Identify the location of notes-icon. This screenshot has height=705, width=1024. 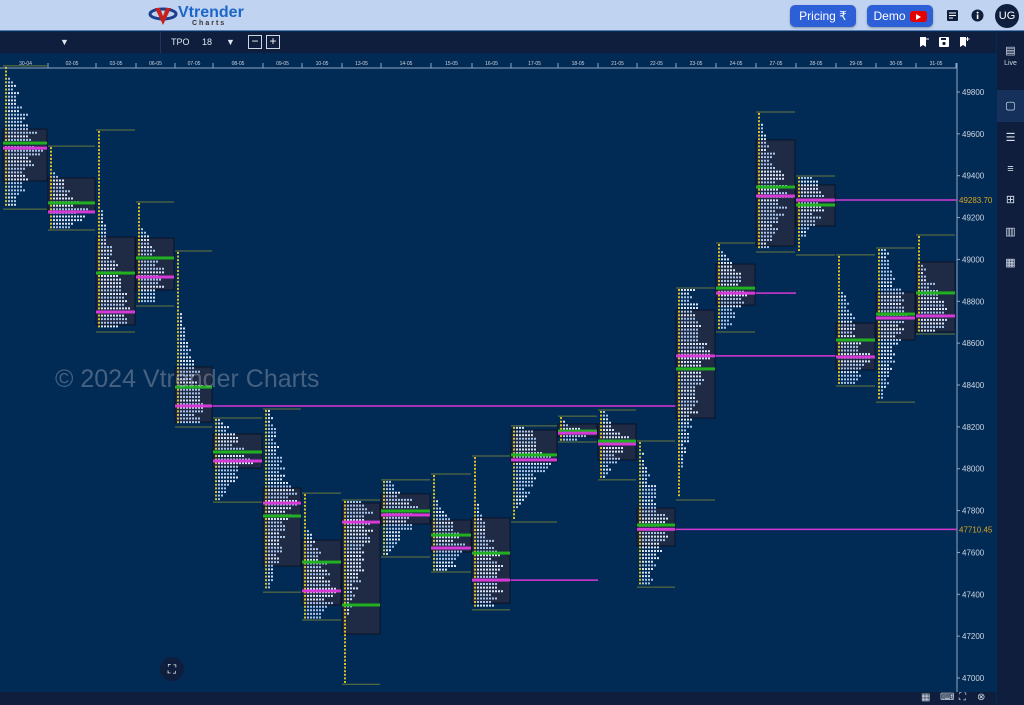
(952, 15).